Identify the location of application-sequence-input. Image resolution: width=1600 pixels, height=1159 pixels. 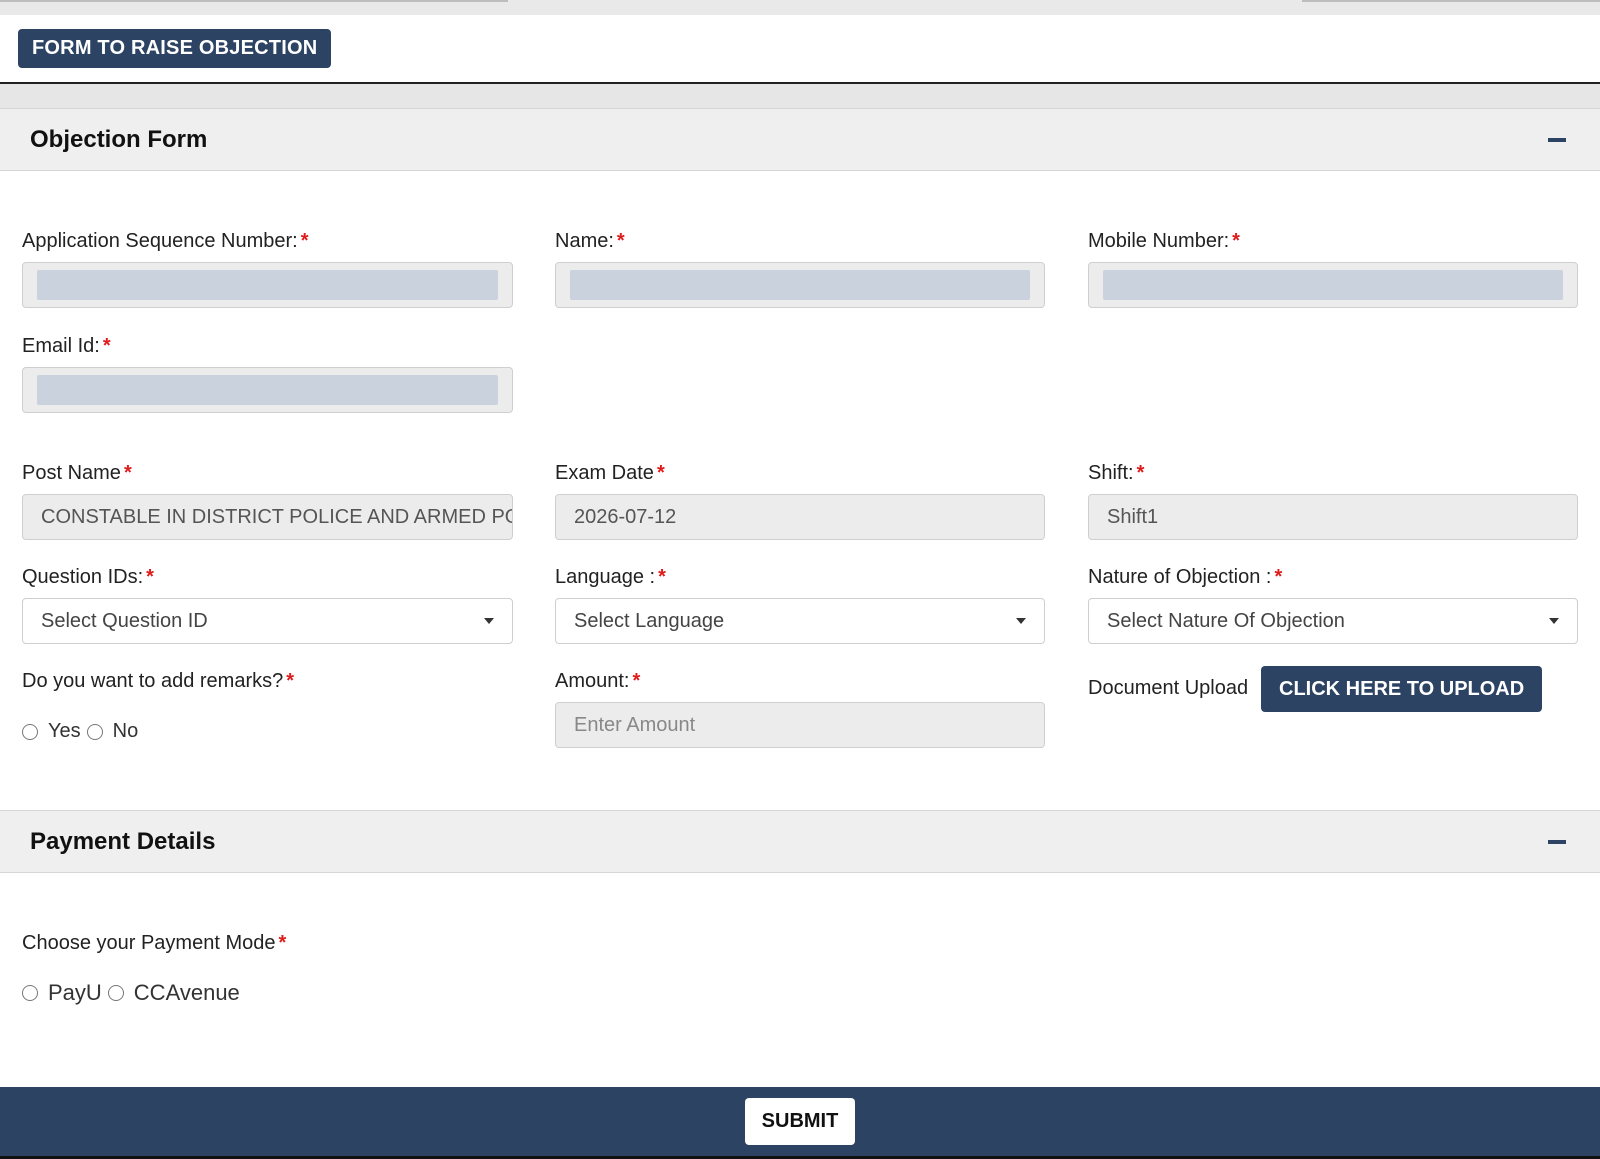
(267, 285).